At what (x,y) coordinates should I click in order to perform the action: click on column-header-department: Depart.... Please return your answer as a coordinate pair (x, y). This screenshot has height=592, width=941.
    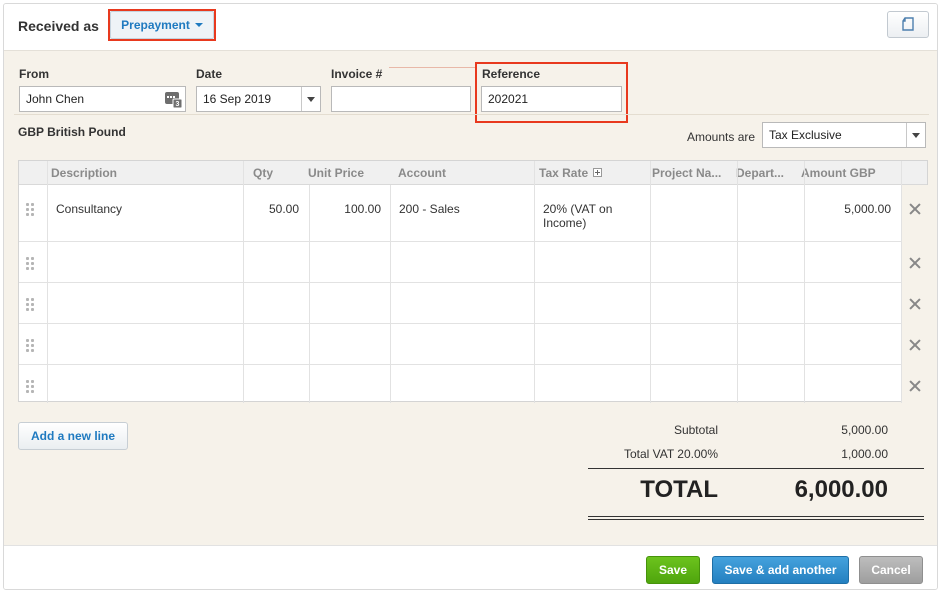
    Looking at the image, I should click on (760, 173).